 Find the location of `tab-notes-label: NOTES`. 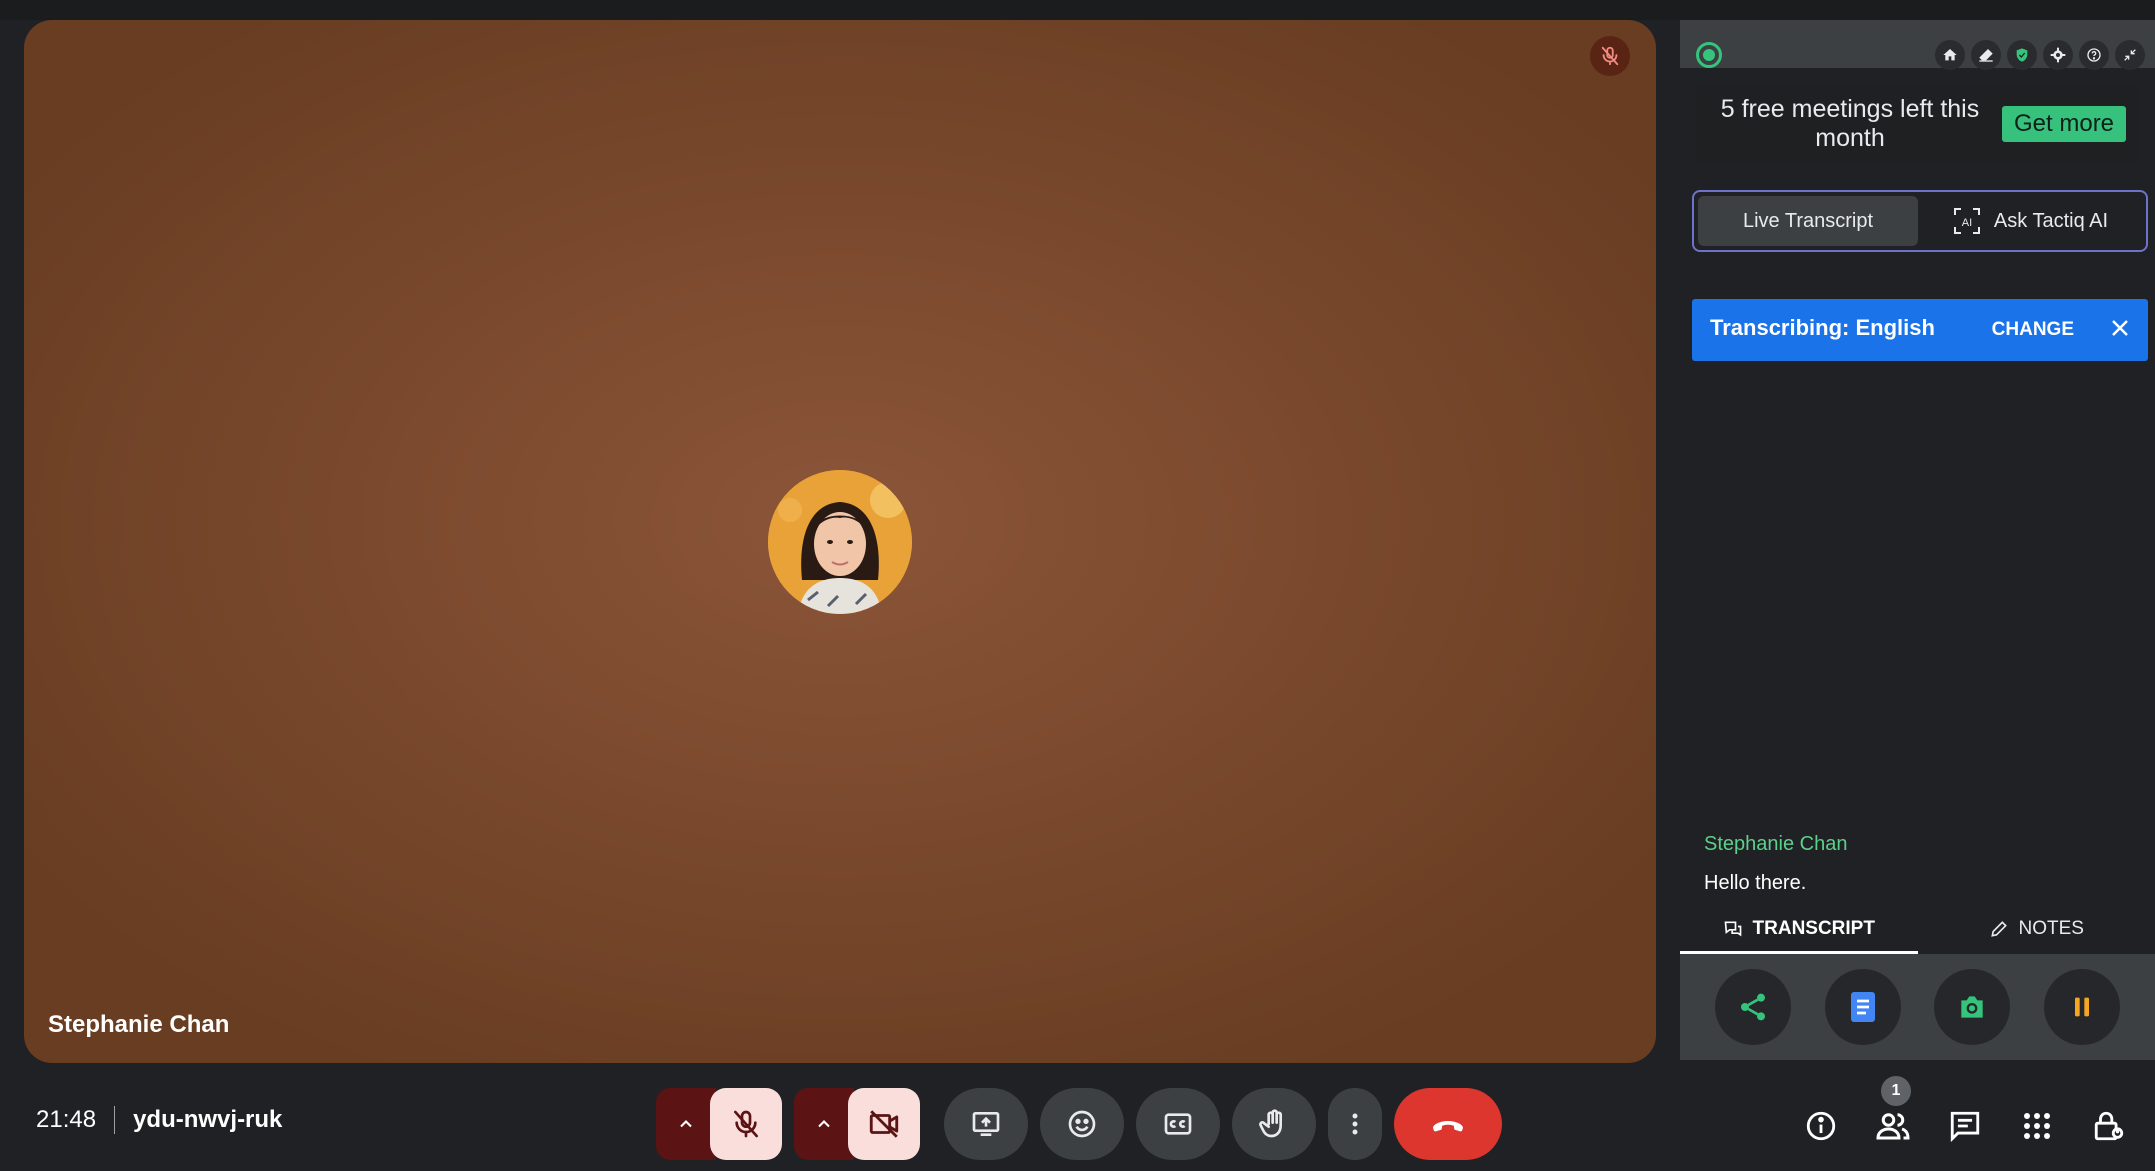

tab-notes-label: NOTES is located at coordinates (2051, 928).